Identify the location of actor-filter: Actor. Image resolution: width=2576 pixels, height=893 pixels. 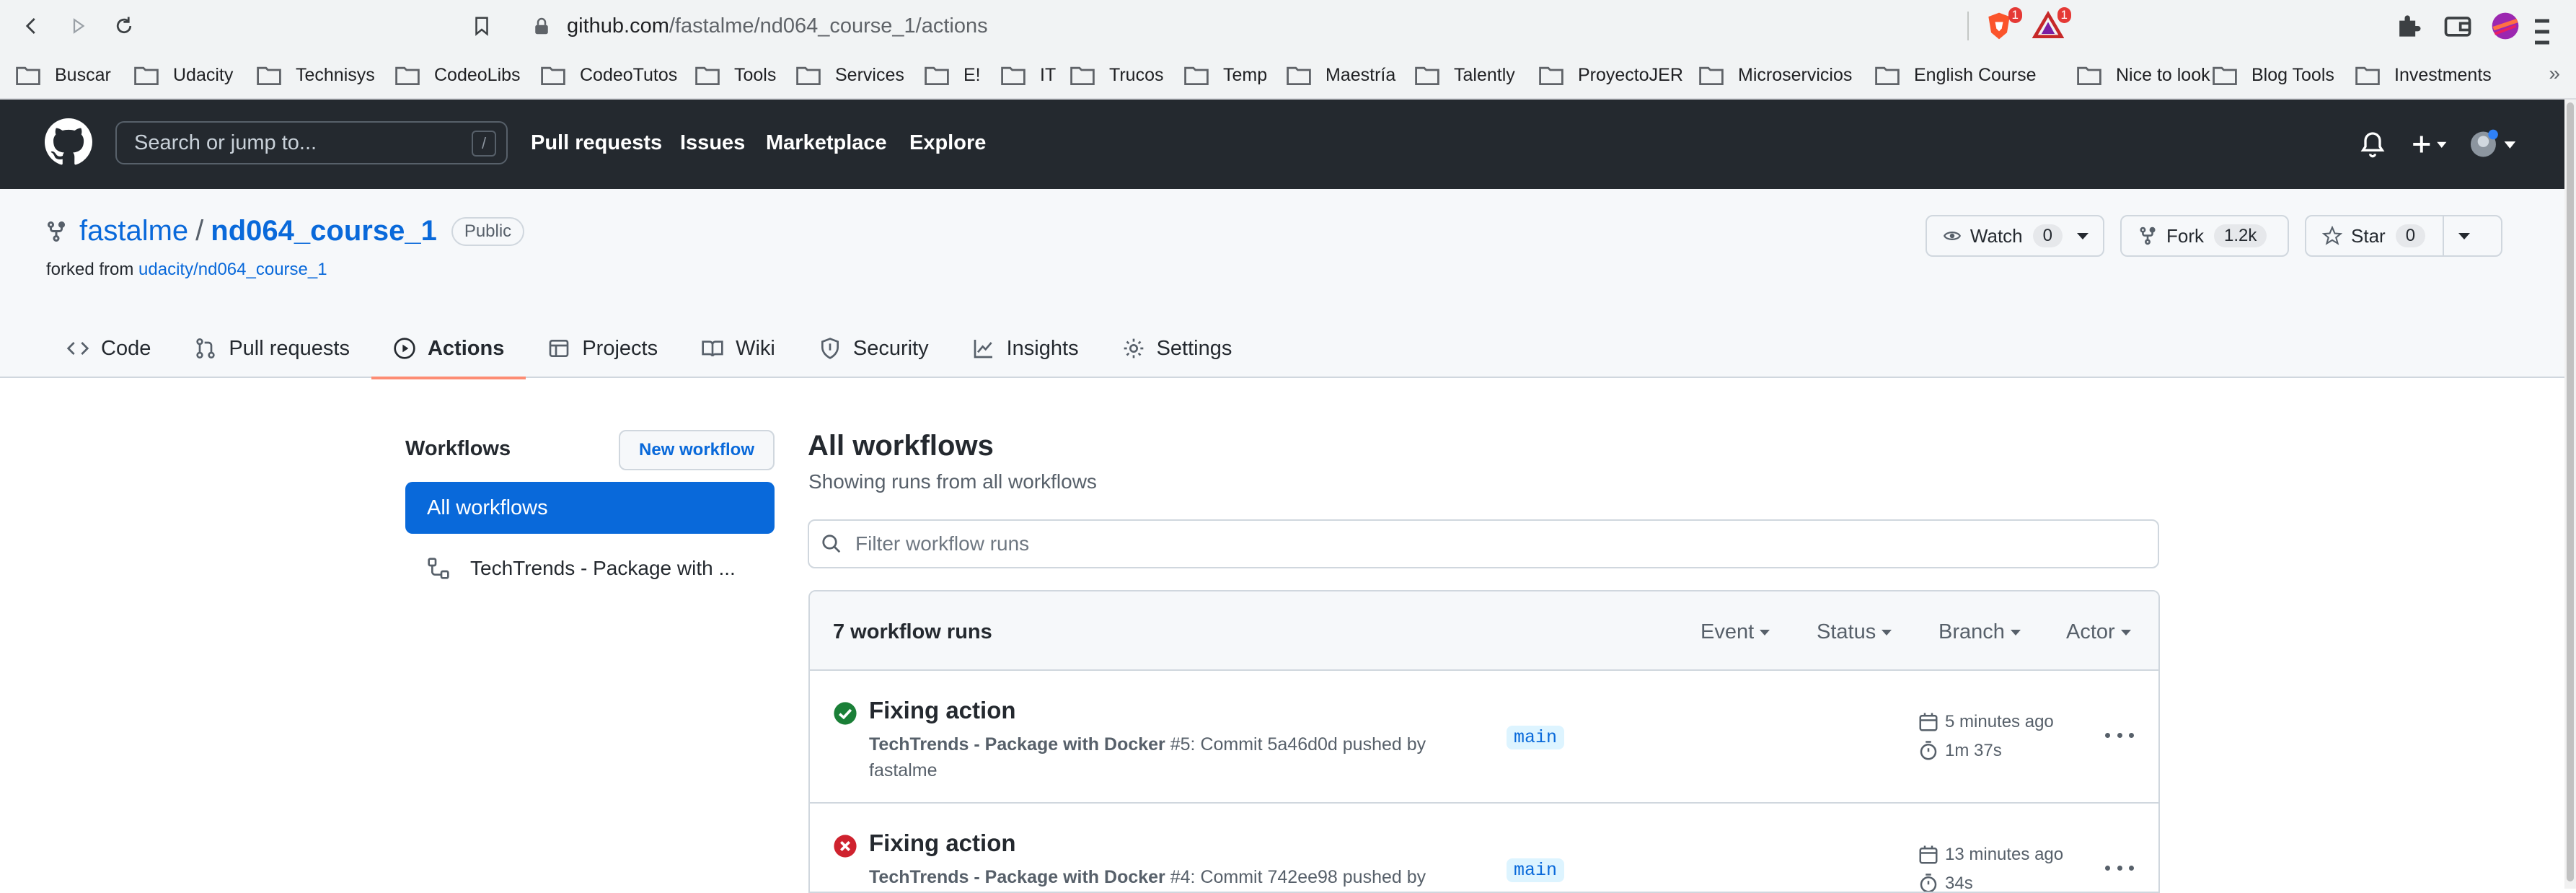
(2098, 632).